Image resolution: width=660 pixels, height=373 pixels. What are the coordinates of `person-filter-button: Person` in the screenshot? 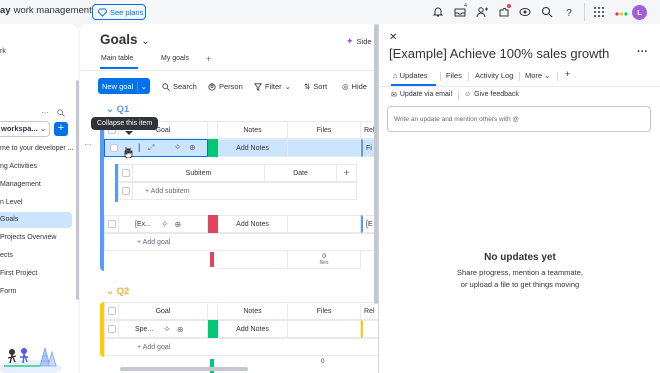 It's located at (225, 86).